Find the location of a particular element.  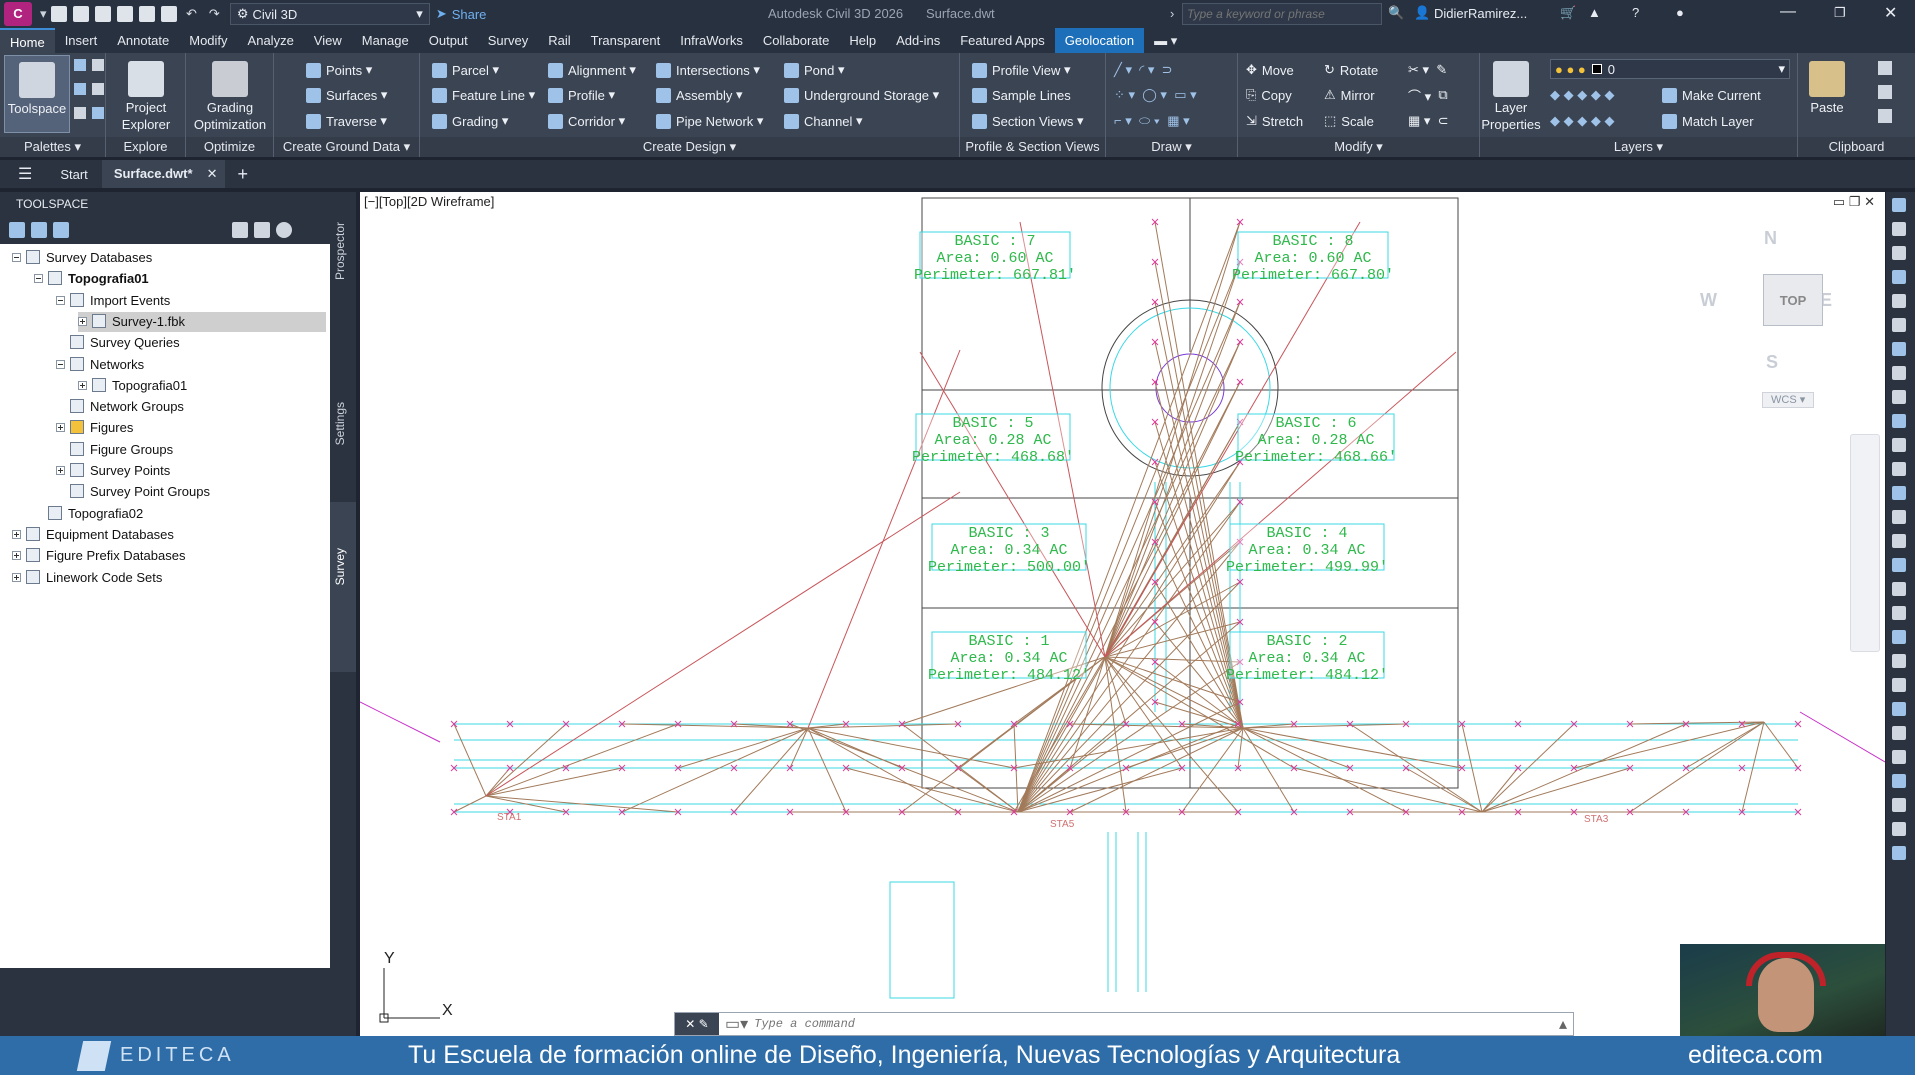

command-input is located at coordinates (1156, 1024).